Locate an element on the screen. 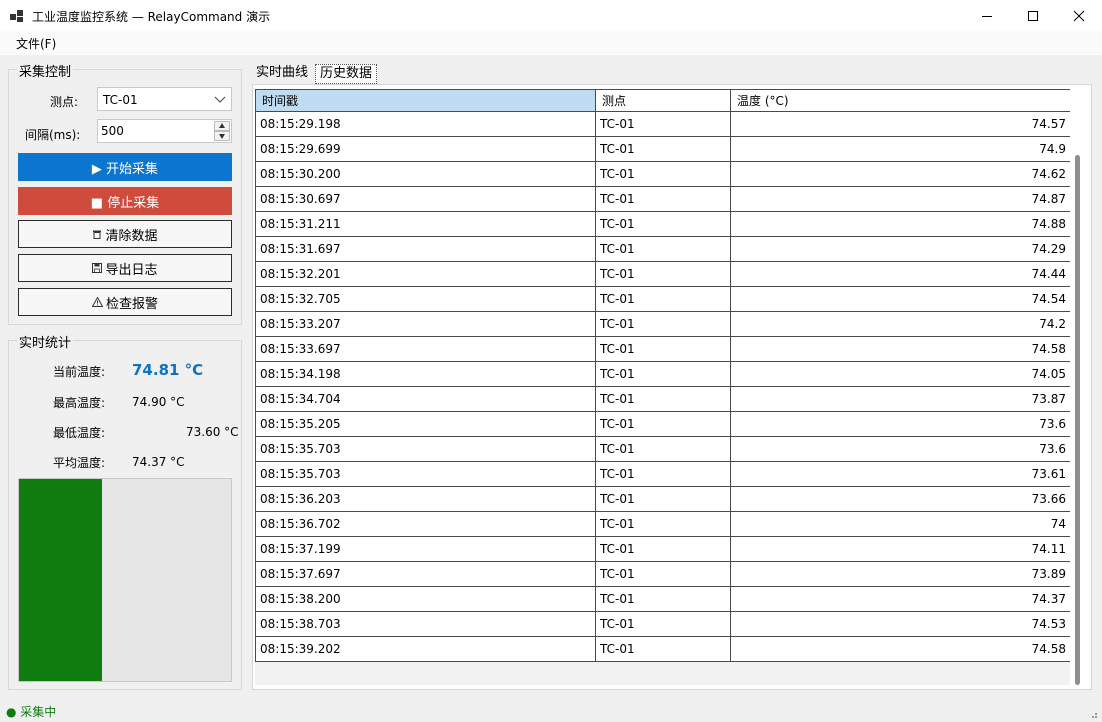 The height and width of the screenshot is (722, 1102). cell-temperature: 73.89 is located at coordinates (900, 574).